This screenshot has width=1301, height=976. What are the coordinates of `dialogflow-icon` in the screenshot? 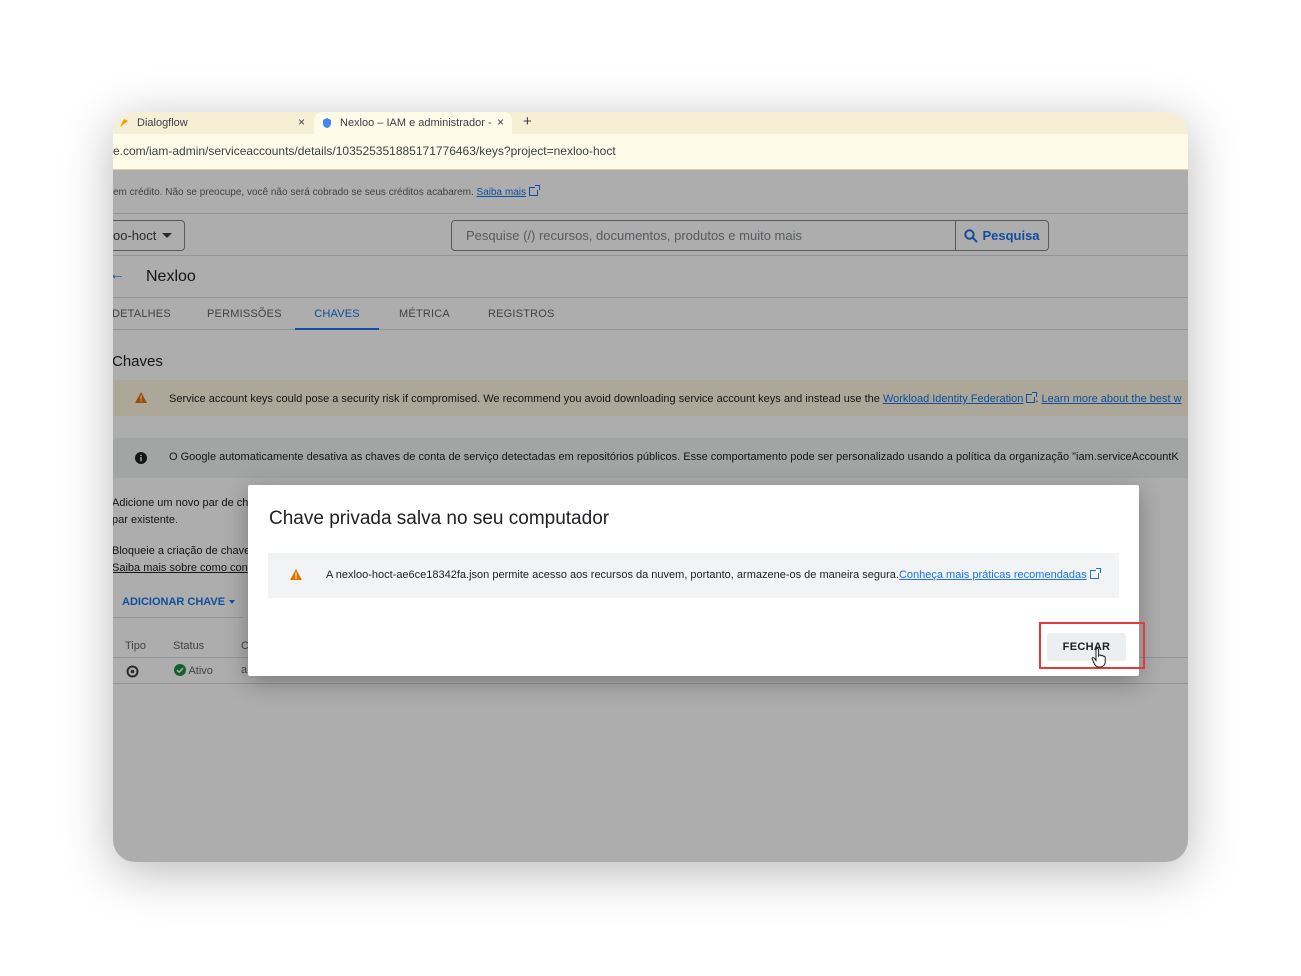 It's located at (124, 123).